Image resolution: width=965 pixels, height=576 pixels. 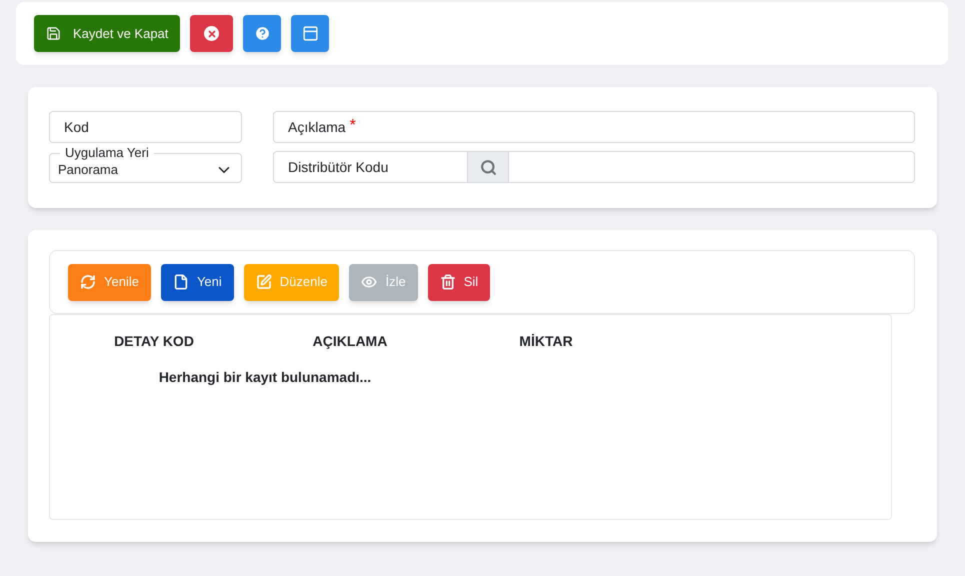 I want to click on search-button, so click(x=488, y=167).